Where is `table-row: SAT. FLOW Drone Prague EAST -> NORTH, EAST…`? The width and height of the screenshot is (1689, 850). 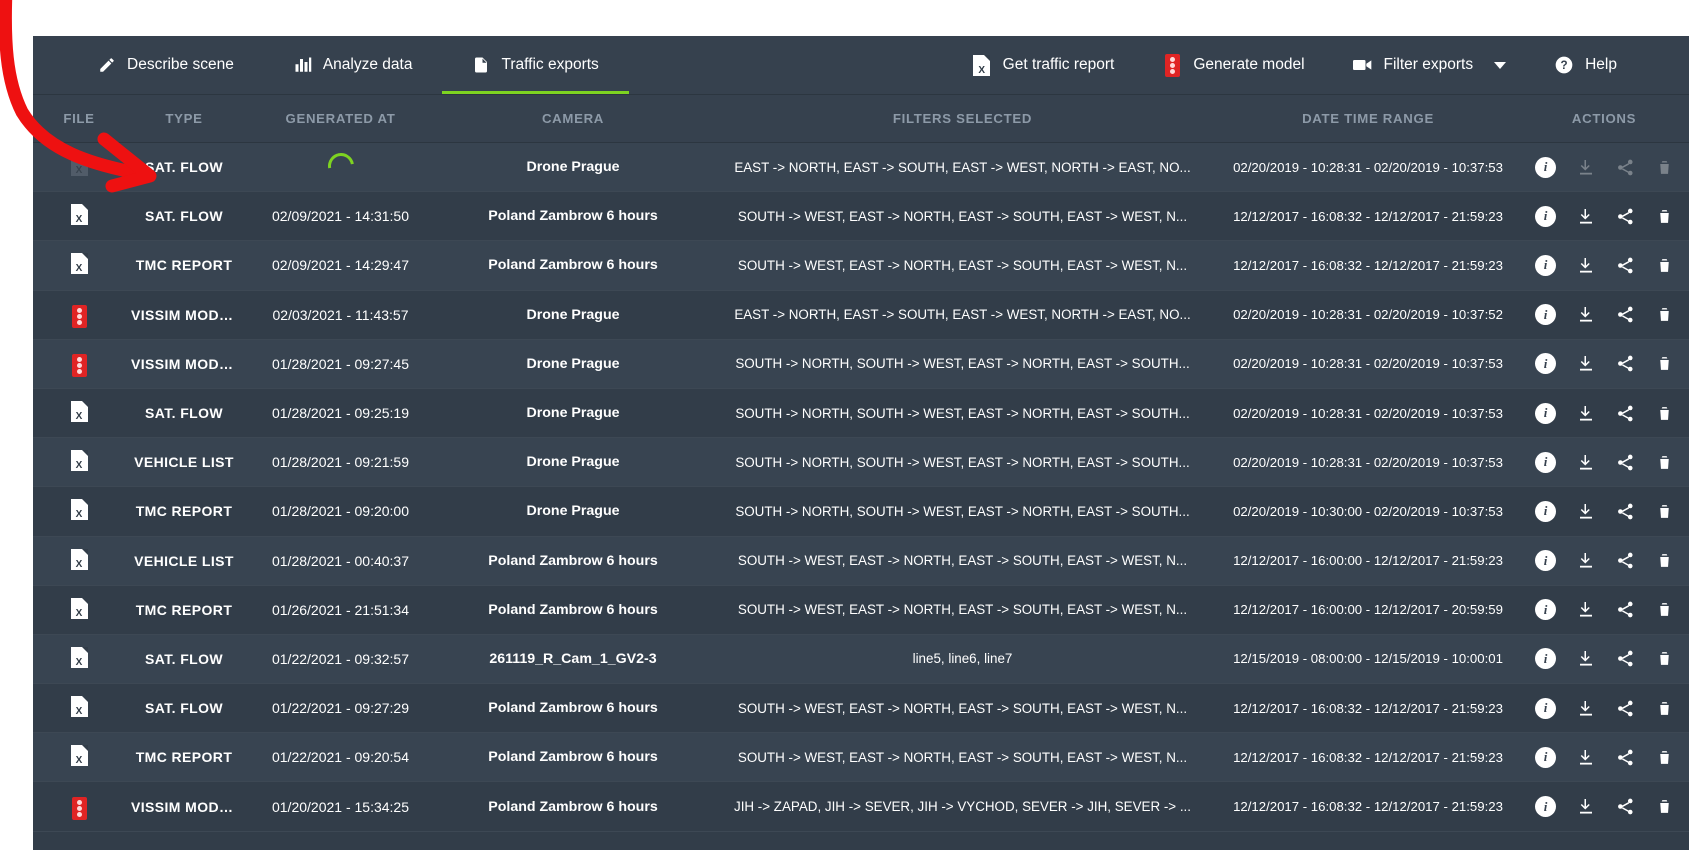
table-row: SAT. FLOW Drone Prague EAST -> NORTH, EAST… is located at coordinates (861, 168).